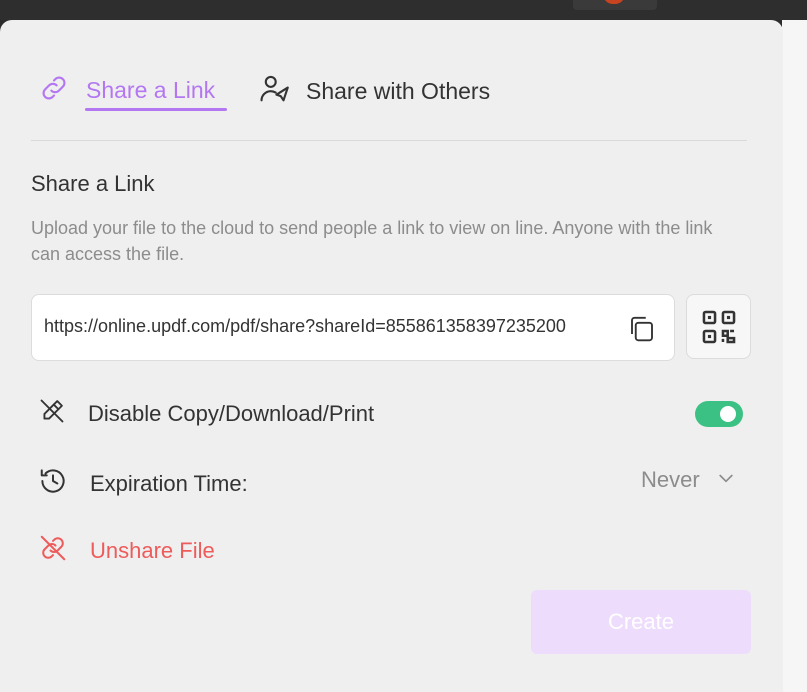 The image size is (807, 692). I want to click on background-strip, so click(794, 356).